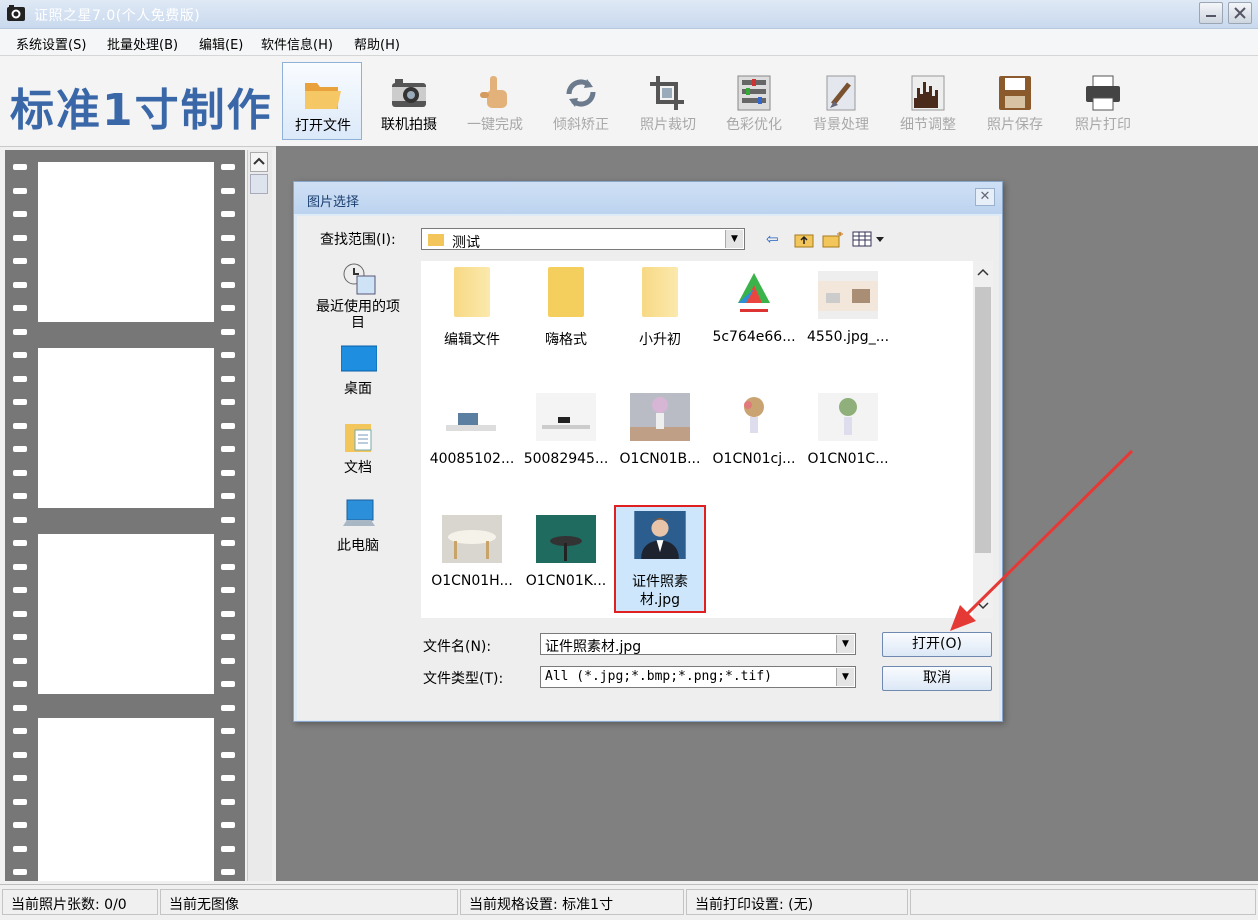  Describe the element at coordinates (660, 309) in the screenshot. I see `file-item: 小升初` at that location.